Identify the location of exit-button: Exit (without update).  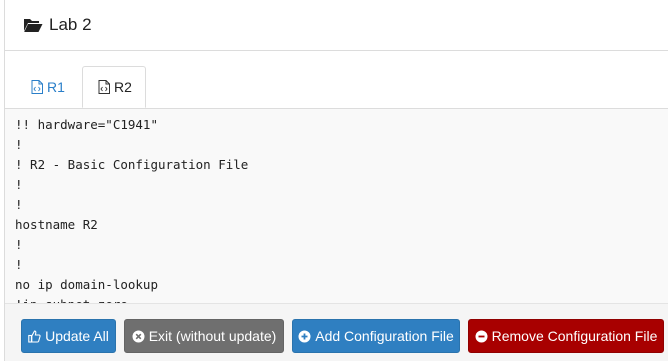
(204, 336).